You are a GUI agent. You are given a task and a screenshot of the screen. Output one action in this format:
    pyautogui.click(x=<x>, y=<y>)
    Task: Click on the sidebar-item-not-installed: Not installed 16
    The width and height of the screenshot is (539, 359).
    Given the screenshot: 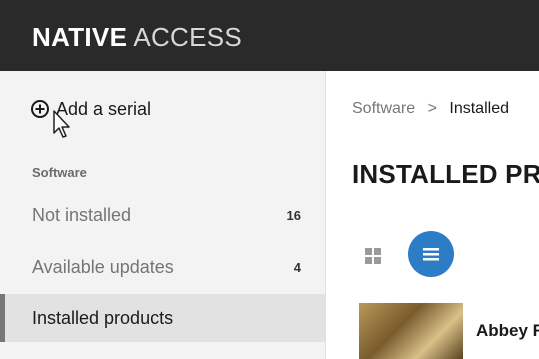 What is the action you would take?
    pyautogui.click(x=162, y=215)
    